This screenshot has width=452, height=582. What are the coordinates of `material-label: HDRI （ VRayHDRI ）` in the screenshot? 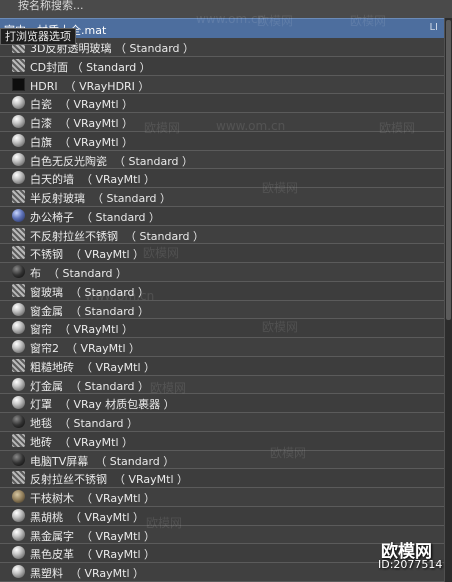 It's located at (90, 86).